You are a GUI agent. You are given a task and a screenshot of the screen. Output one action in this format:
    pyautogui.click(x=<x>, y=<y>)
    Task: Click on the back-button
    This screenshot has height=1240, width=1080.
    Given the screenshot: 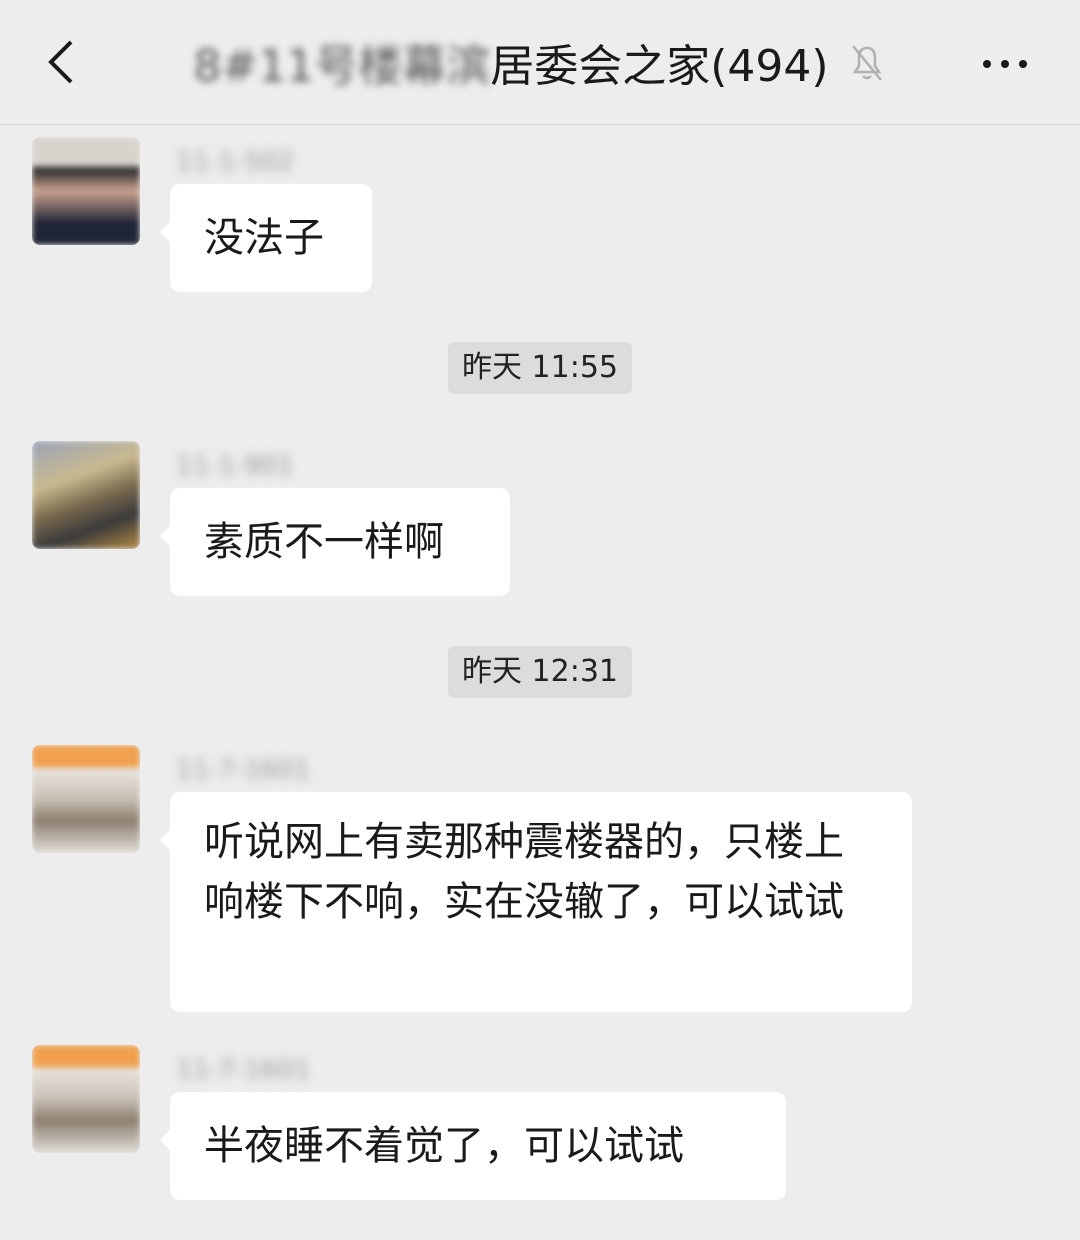 What is the action you would take?
    pyautogui.click(x=60, y=62)
    